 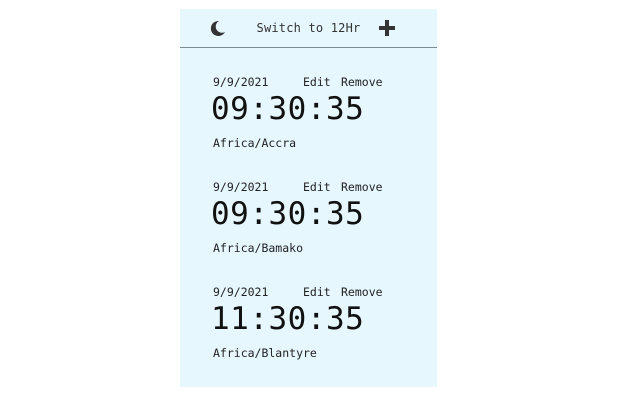 What do you see at coordinates (255, 143) in the screenshot?
I see `clock-timezone: Africa/Accra` at bounding box center [255, 143].